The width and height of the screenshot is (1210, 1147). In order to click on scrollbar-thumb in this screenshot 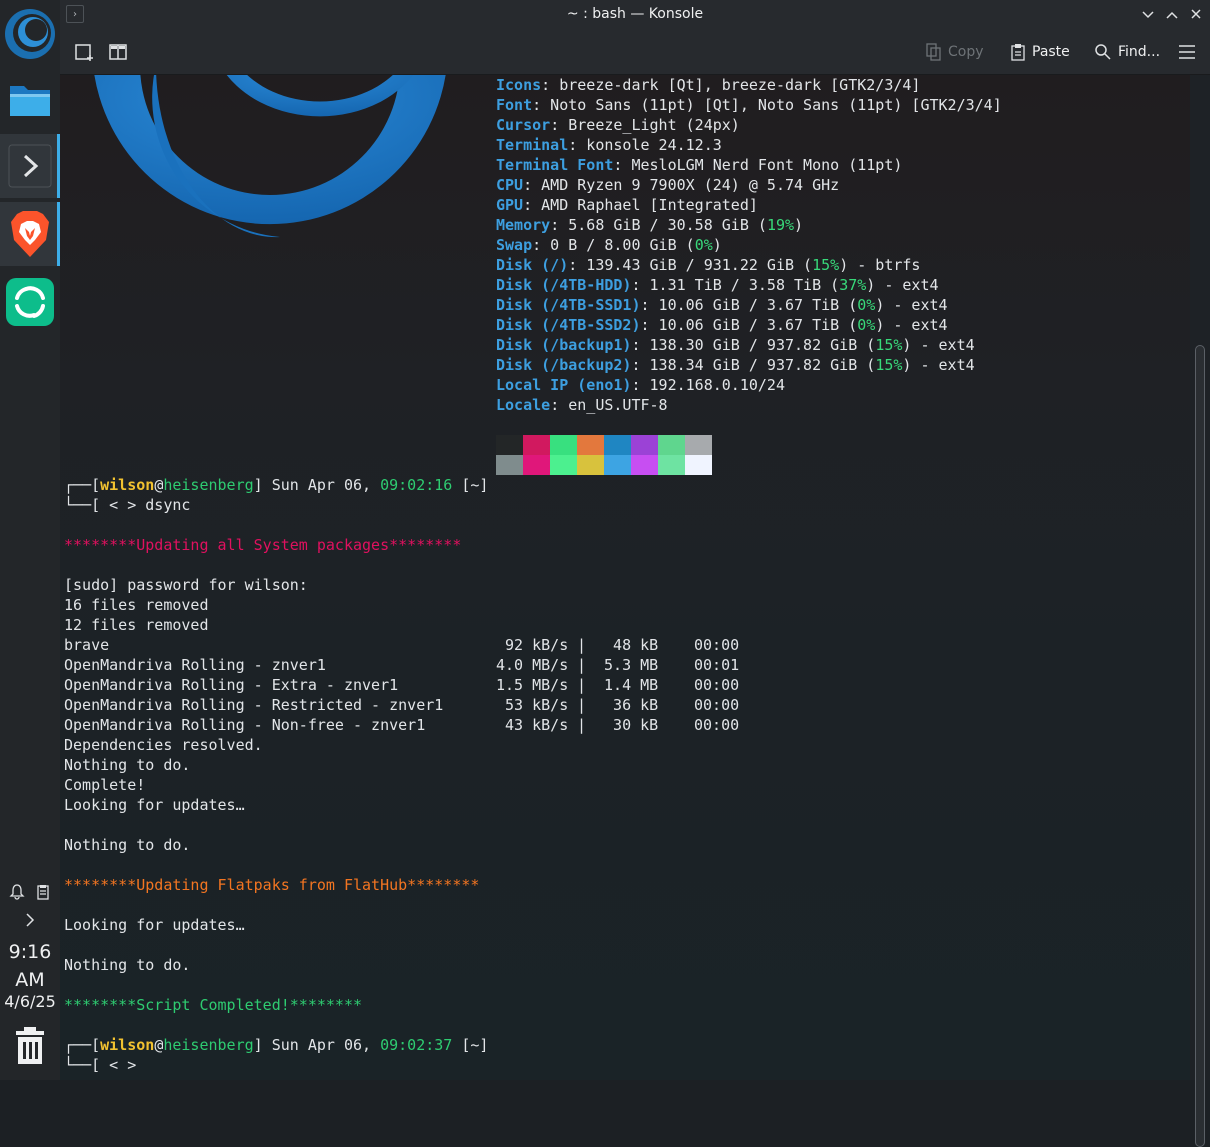, I will do `click(1200, 746)`.